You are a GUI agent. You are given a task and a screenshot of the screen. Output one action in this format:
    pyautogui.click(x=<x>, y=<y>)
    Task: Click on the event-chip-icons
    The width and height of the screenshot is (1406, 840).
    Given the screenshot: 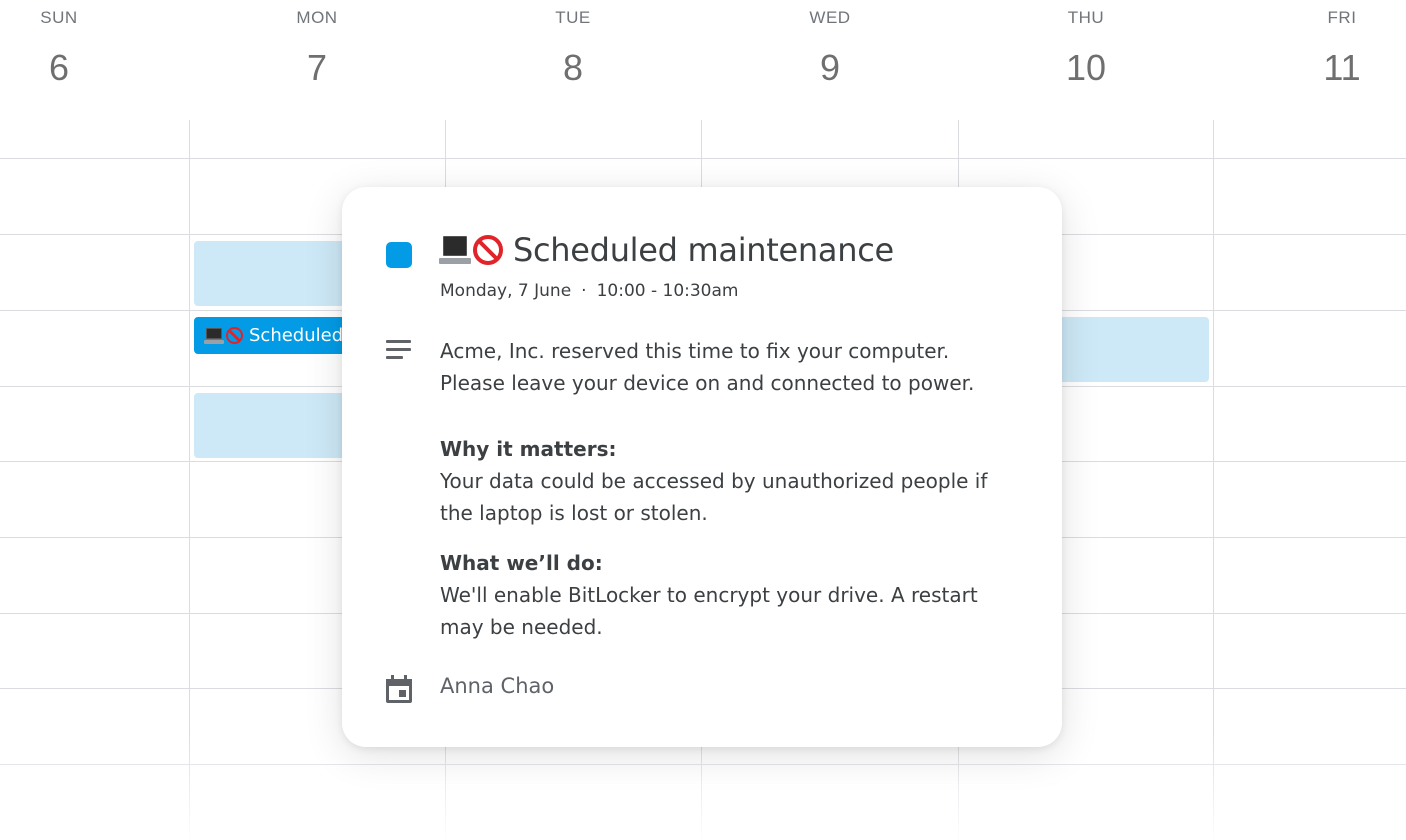 What is the action you would take?
    pyautogui.click(x=223, y=335)
    